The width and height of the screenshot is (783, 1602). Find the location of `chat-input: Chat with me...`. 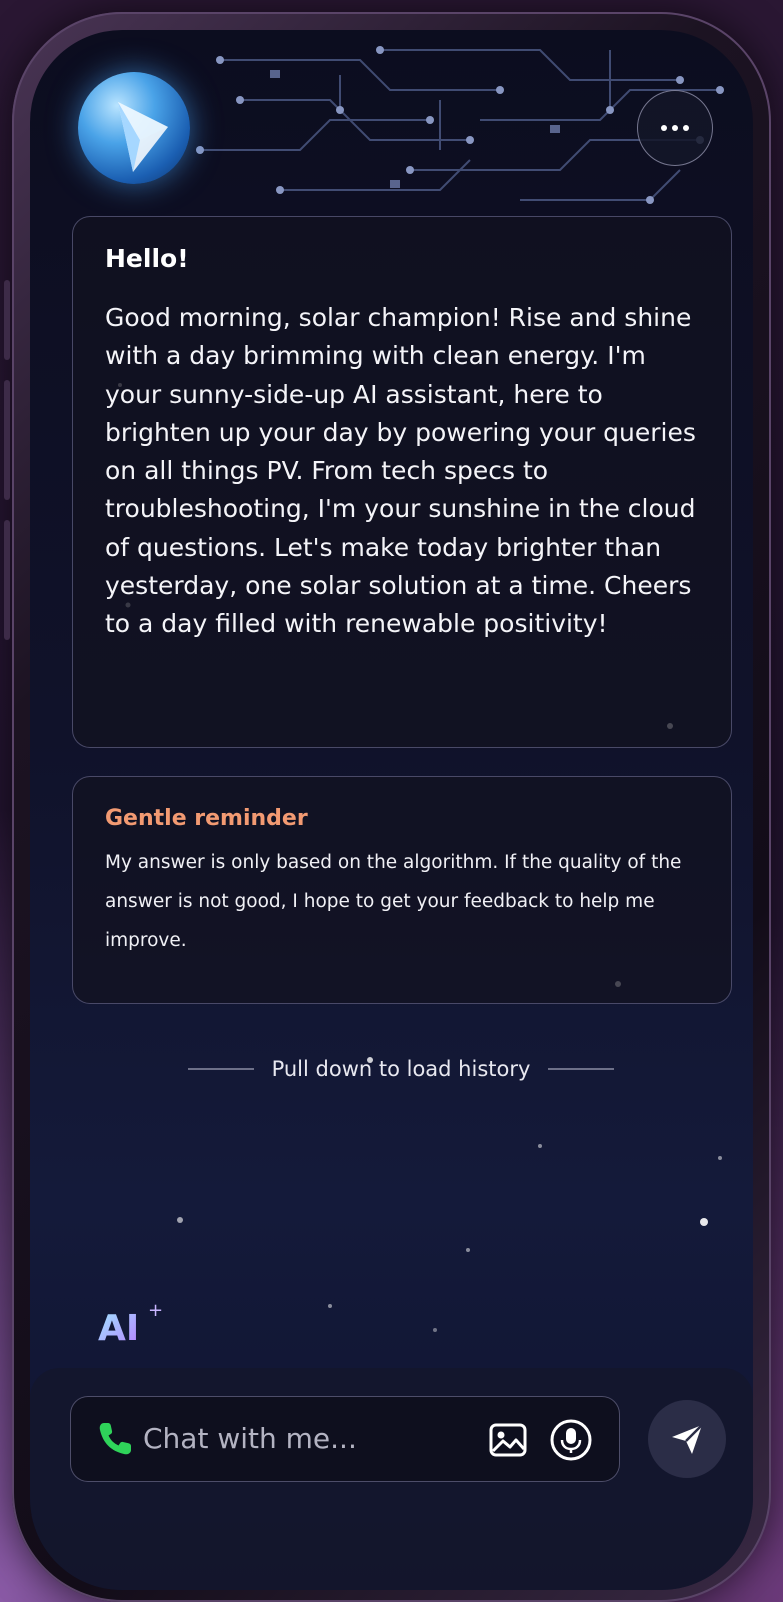

chat-input: Chat with me... is located at coordinates (345, 1439).